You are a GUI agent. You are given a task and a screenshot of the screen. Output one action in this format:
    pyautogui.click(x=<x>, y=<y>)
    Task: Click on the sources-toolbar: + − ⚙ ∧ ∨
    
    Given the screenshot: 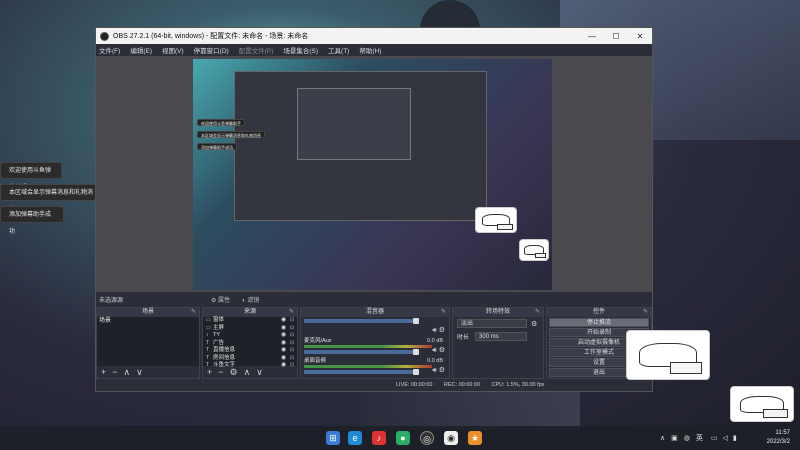 What is the action you would take?
    pyautogui.click(x=250, y=372)
    